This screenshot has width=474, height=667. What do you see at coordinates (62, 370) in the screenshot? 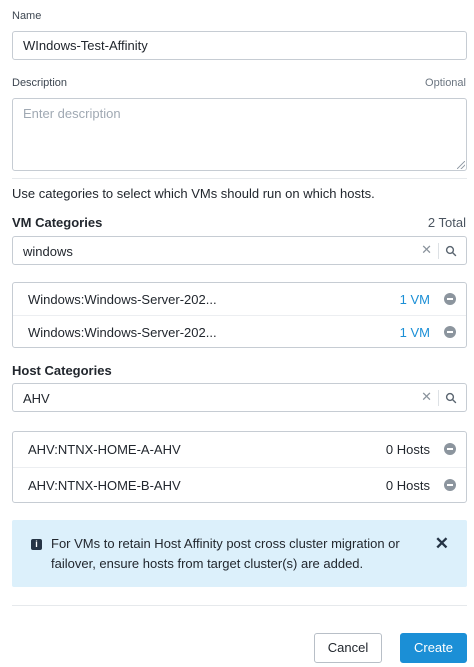
I see `host-categories-title: Host Categories` at bounding box center [62, 370].